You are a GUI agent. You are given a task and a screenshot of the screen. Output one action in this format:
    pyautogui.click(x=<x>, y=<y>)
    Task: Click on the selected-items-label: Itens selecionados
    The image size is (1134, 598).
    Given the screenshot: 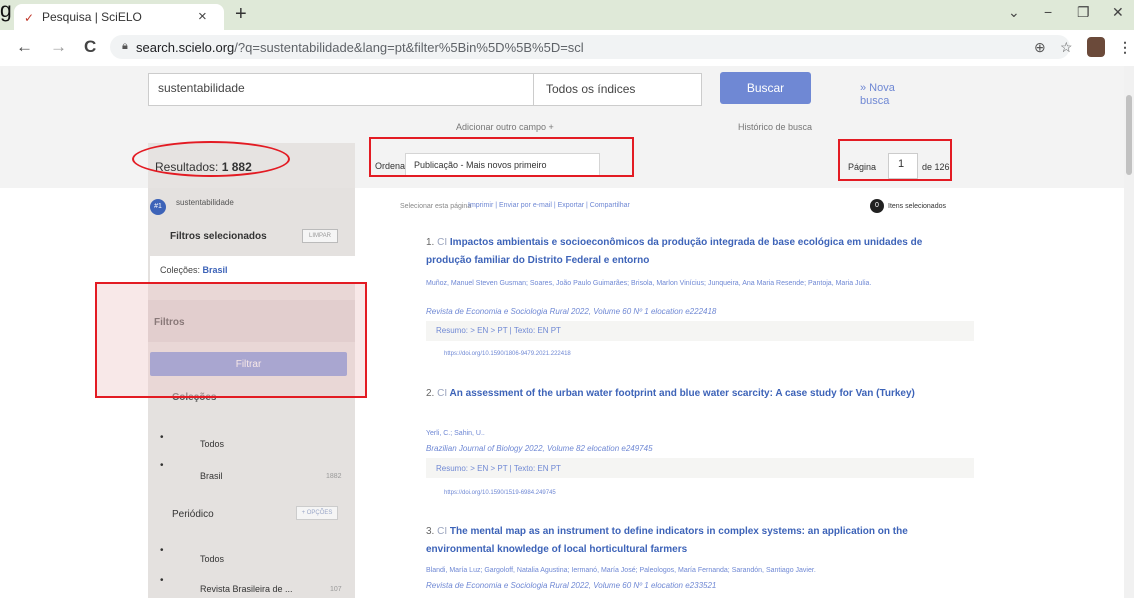 What is the action you would take?
    pyautogui.click(x=917, y=206)
    